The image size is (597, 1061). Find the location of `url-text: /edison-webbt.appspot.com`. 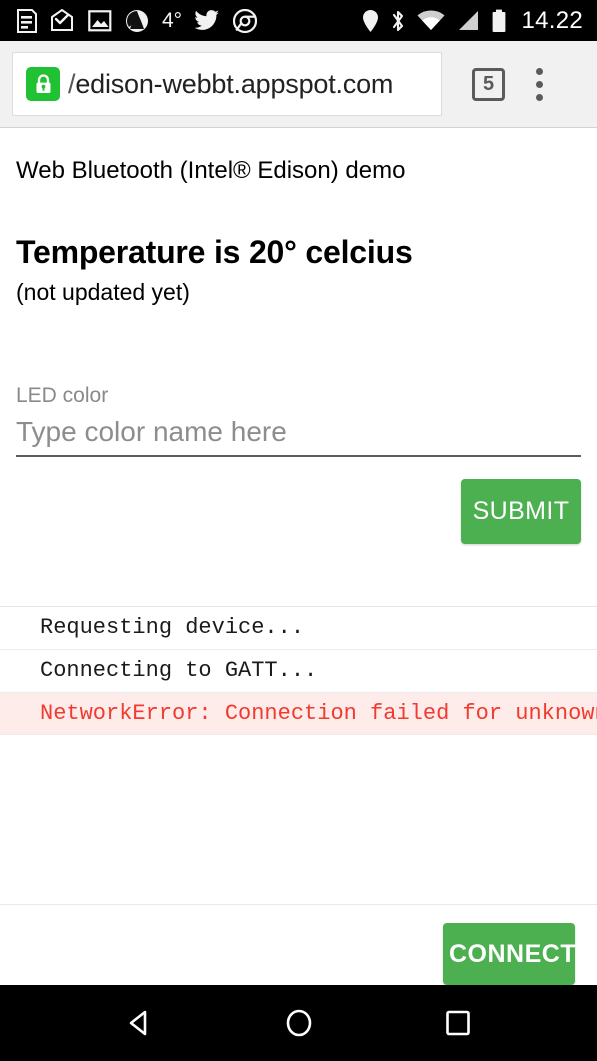

url-text: /edison-webbt.appspot.com is located at coordinates (230, 84).